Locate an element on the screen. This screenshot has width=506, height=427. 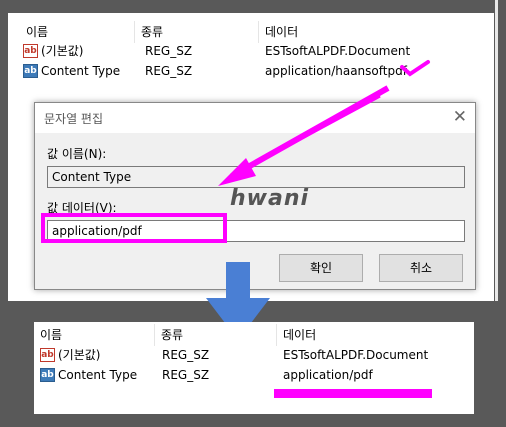
check-mark-icon is located at coordinates (415, 68).